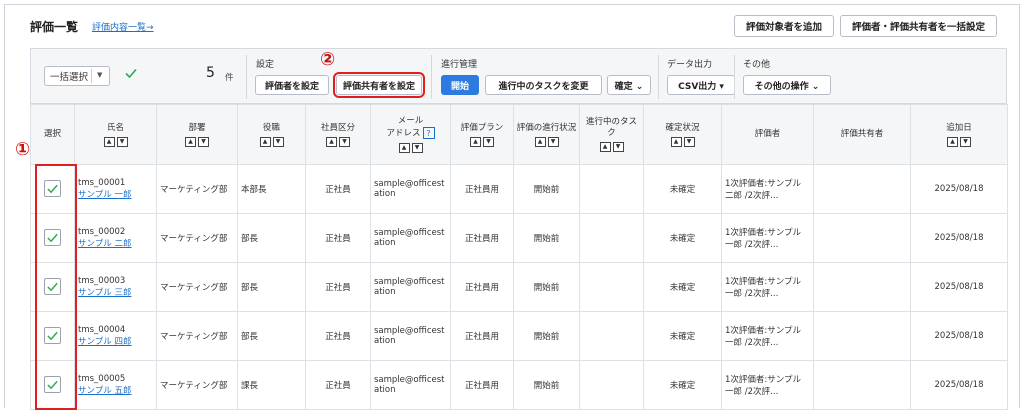  What do you see at coordinates (787, 85) in the screenshot?
I see `other-operations-button: その他の操作 ⌄` at bounding box center [787, 85].